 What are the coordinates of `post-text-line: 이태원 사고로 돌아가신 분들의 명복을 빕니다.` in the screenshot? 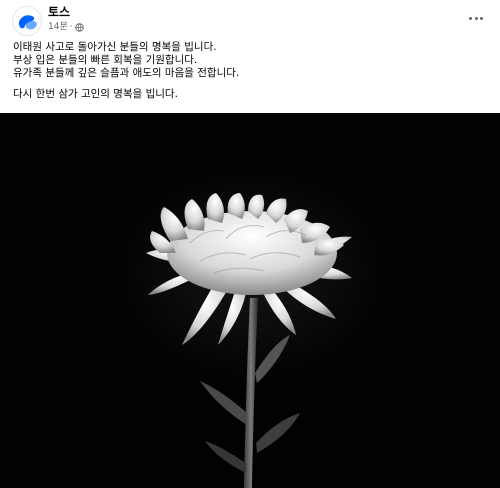 It's located at (115, 47).